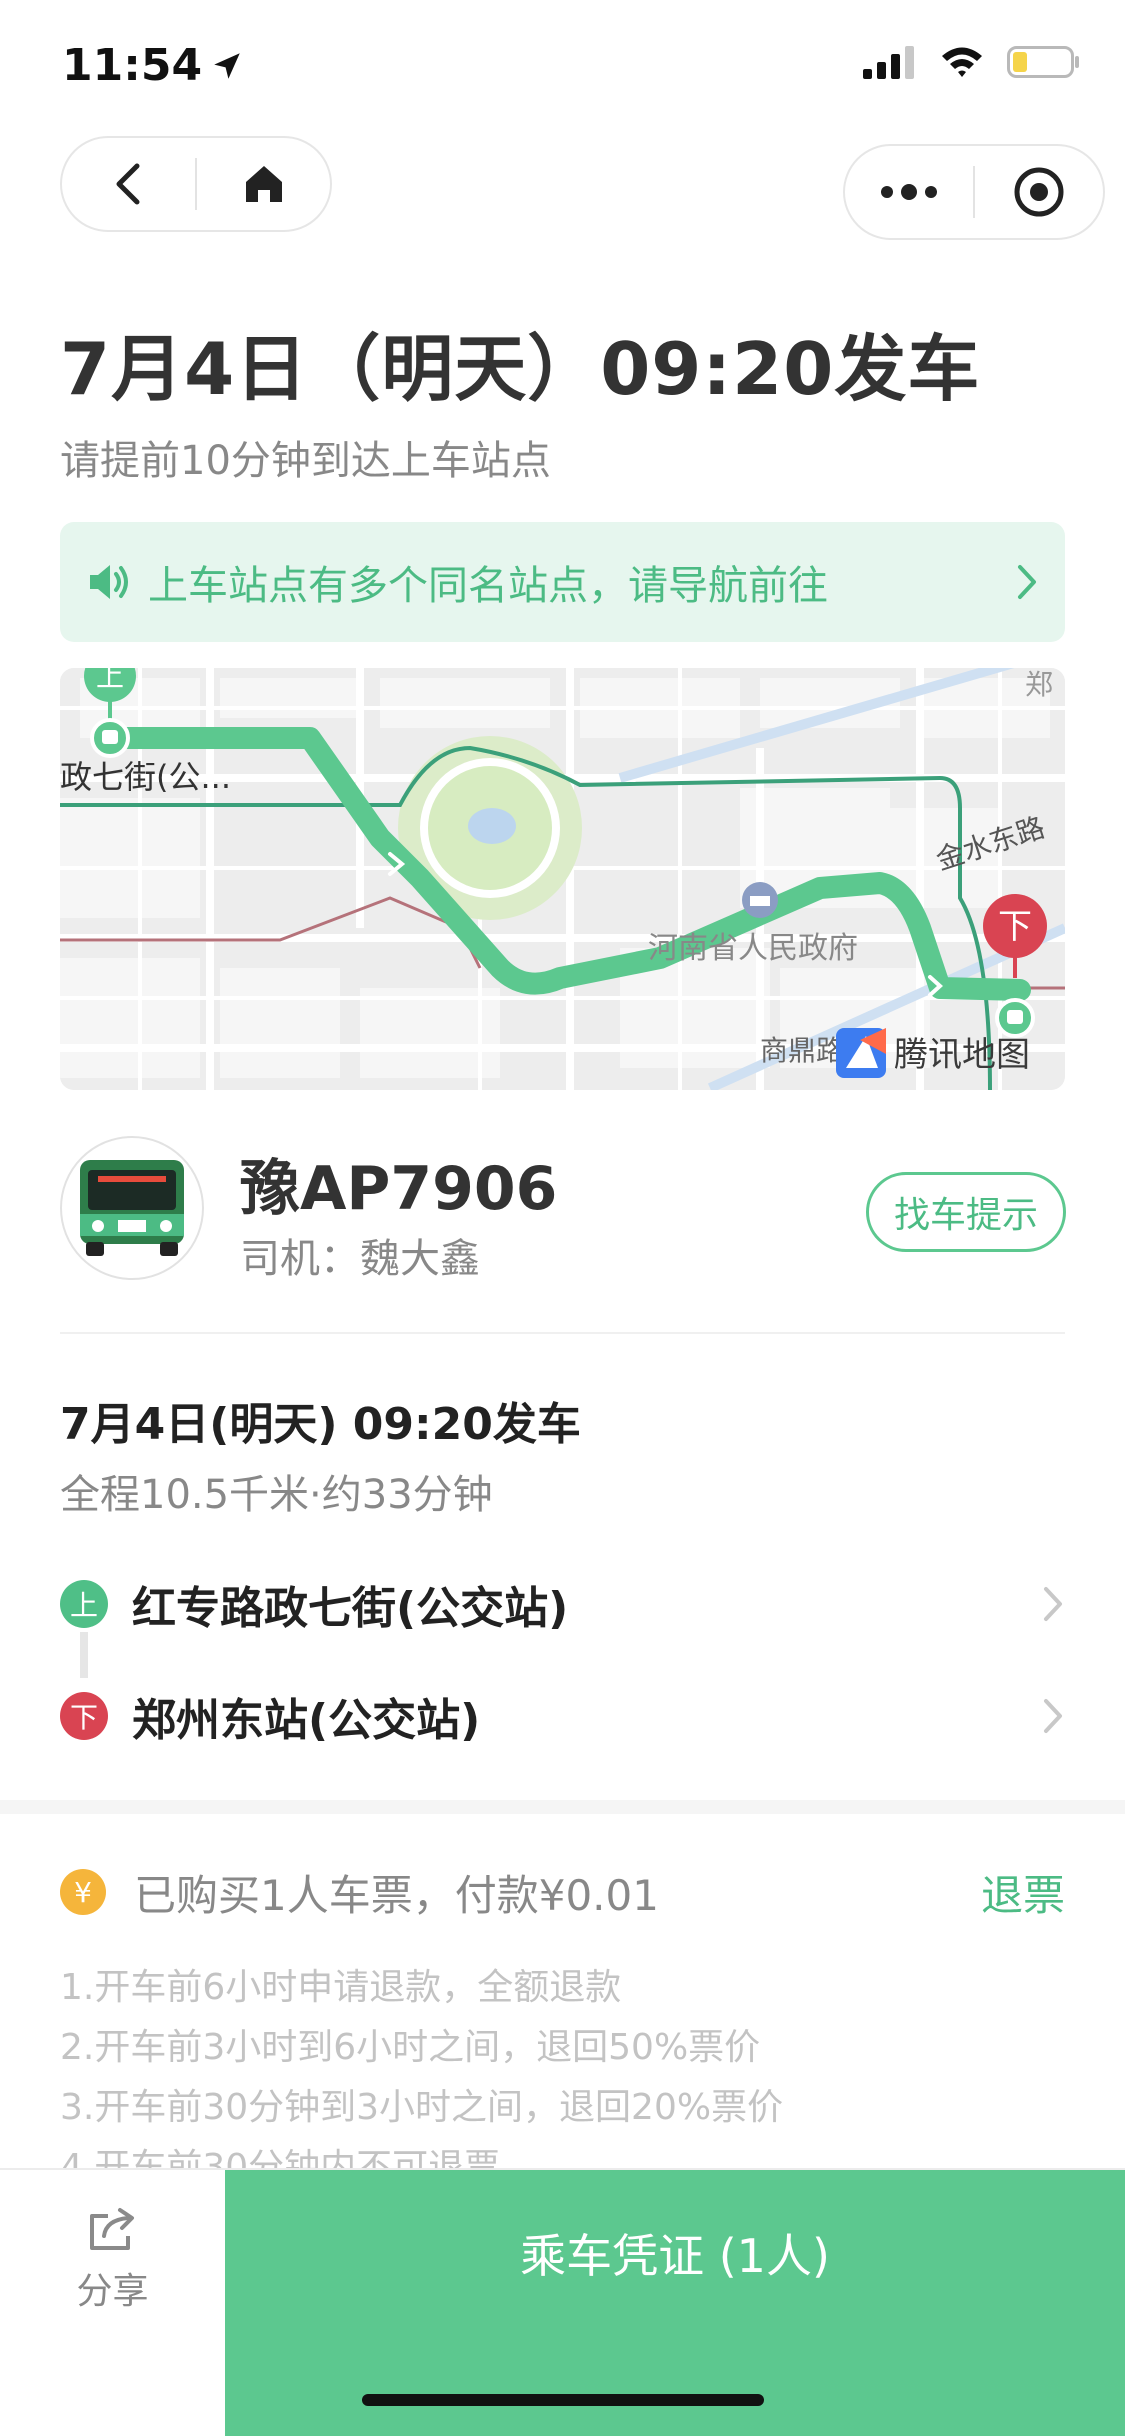 The width and height of the screenshot is (1125, 2436). I want to click on status-time-text: 11:54, so click(132, 65).